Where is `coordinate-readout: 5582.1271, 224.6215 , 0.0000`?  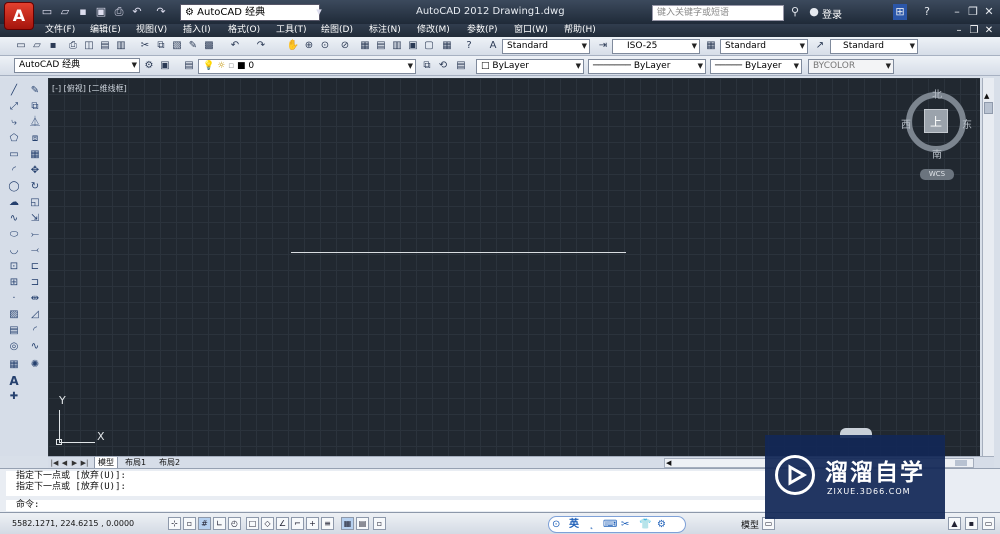
coordinate-readout: 5582.1271, 224.6215 , 0.0000 is located at coordinates (73, 523).